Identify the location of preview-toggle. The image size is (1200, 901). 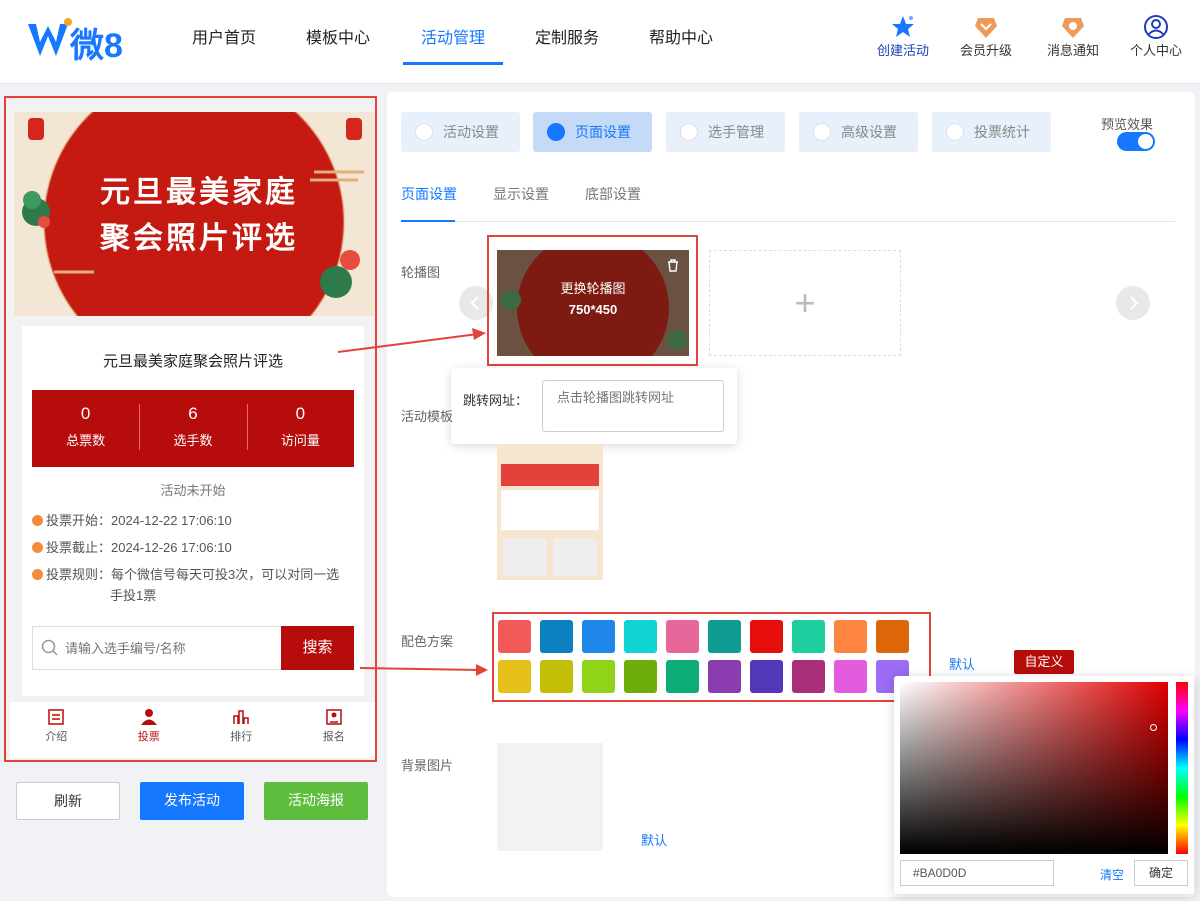
(1136, 141).